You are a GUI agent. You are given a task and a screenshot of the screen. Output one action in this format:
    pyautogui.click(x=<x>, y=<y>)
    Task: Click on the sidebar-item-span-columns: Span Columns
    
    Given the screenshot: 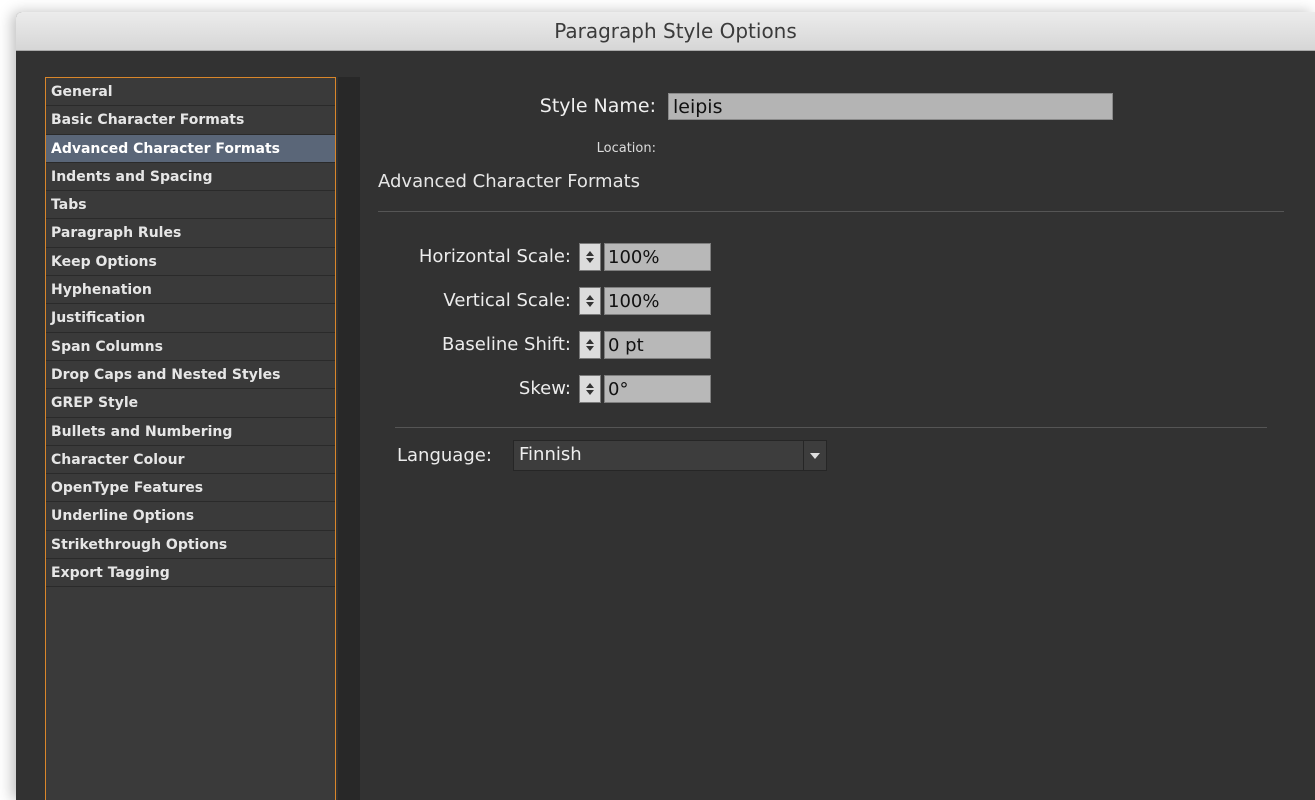 What is the action you would take?
    pyautogui.click(x=190, y=347)
    